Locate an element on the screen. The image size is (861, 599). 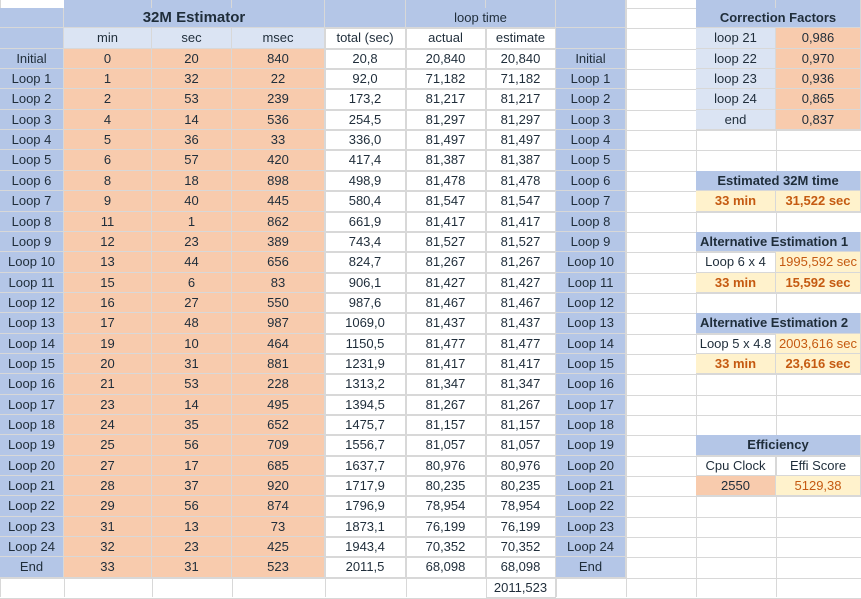
total-cell: 92,0 is located at coordinates (365, 79).